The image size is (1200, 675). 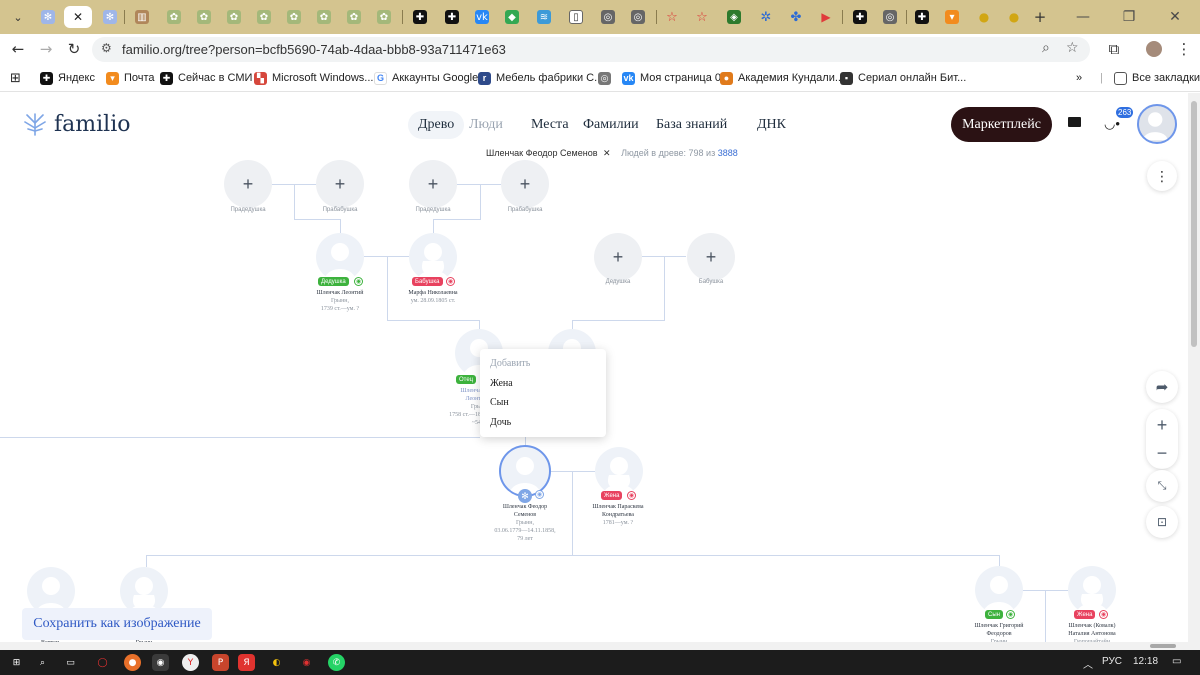 What do you see at coordinates (142, 17) in the screenshot?
I see `tab: ▥` at bounding box center [142, 17].